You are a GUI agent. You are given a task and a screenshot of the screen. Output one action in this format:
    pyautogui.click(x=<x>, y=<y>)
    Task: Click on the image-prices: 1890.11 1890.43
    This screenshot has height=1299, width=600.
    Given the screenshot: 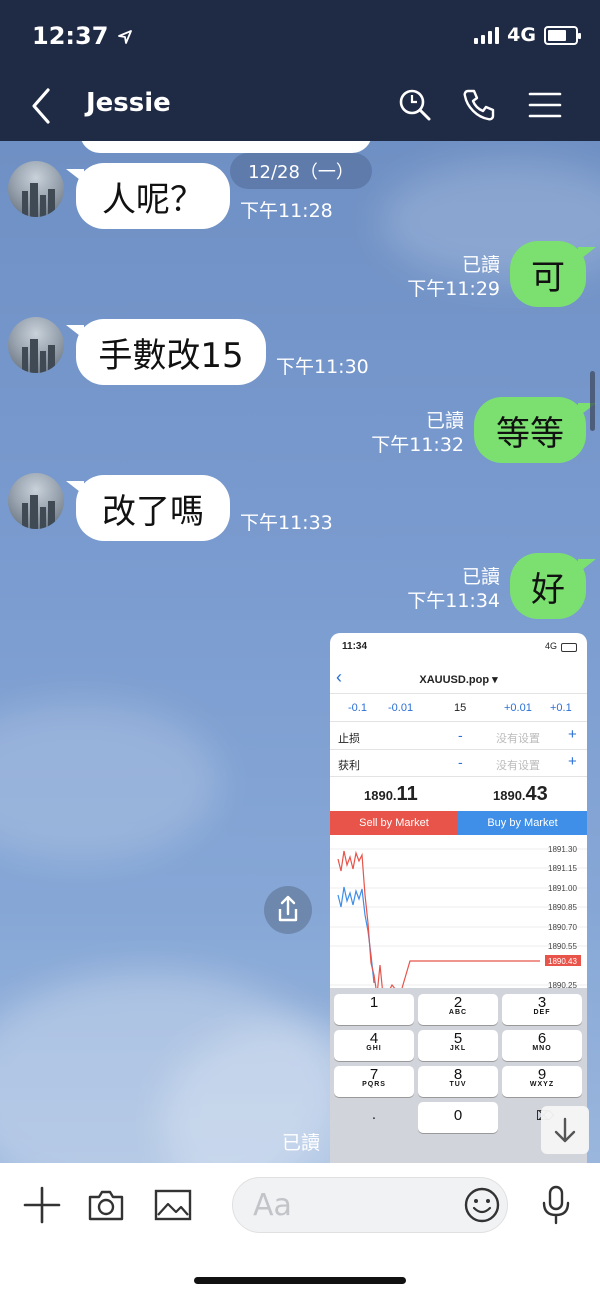 What is the action you would take?
    pyautogui.click(x=458, y=794)
    